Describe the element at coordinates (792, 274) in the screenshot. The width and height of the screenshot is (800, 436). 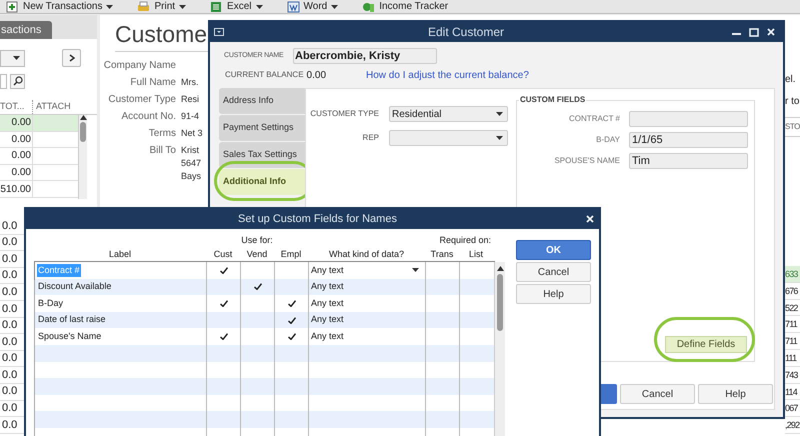
I see `table-cell: 633` at that location.